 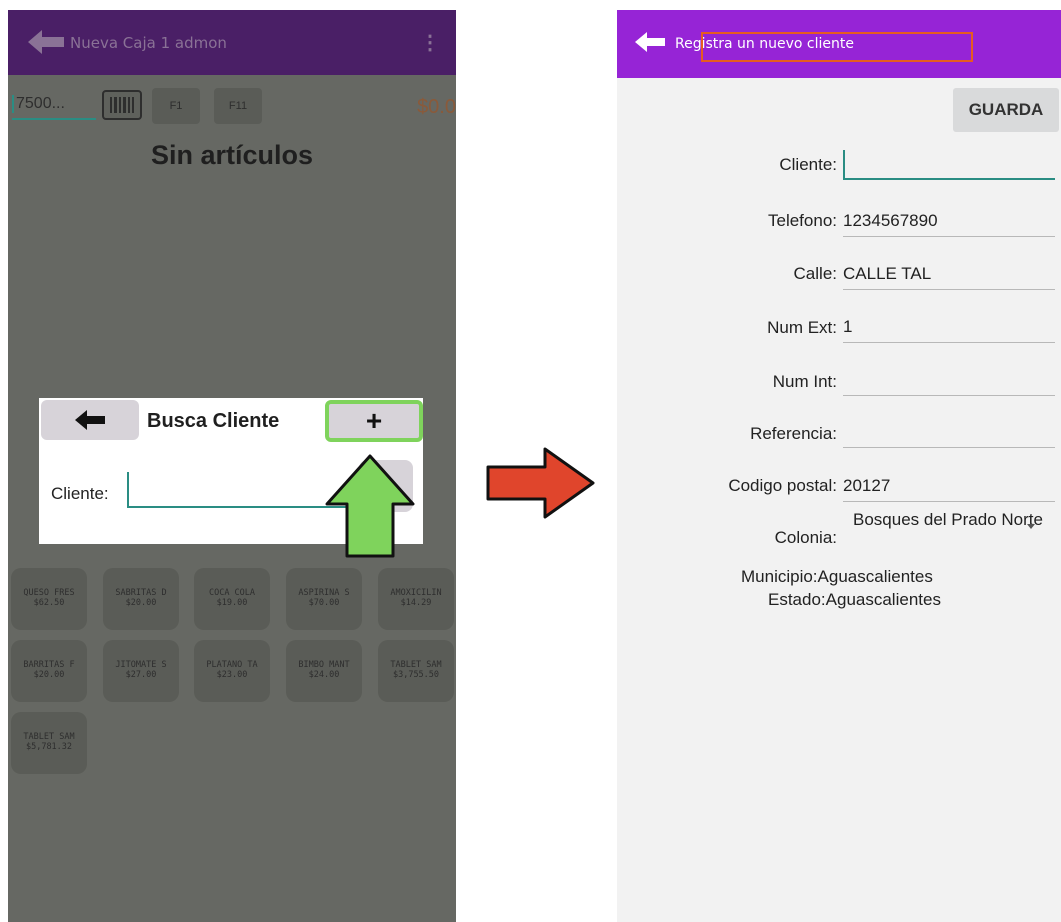 What do you see at coordinates (802, 220) in the screenshot?
I see `telefono-label: Telefono:` at bounding box center [802, 220].